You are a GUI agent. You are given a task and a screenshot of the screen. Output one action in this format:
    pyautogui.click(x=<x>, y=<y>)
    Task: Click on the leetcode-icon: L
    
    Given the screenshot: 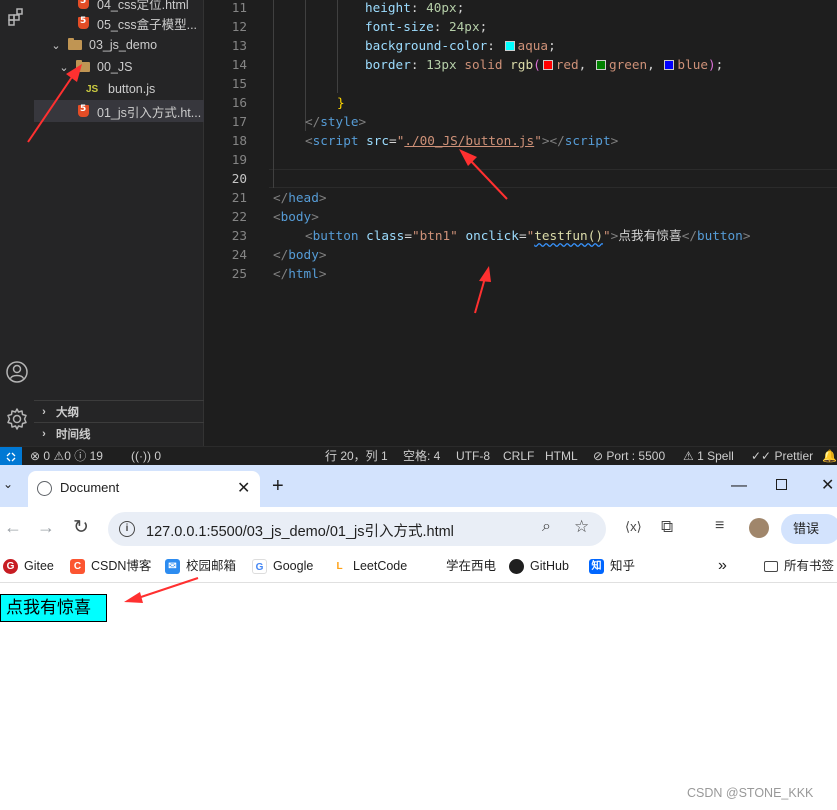 What is the action you would take?
    pyautogui.click(x=339, y=566)
    